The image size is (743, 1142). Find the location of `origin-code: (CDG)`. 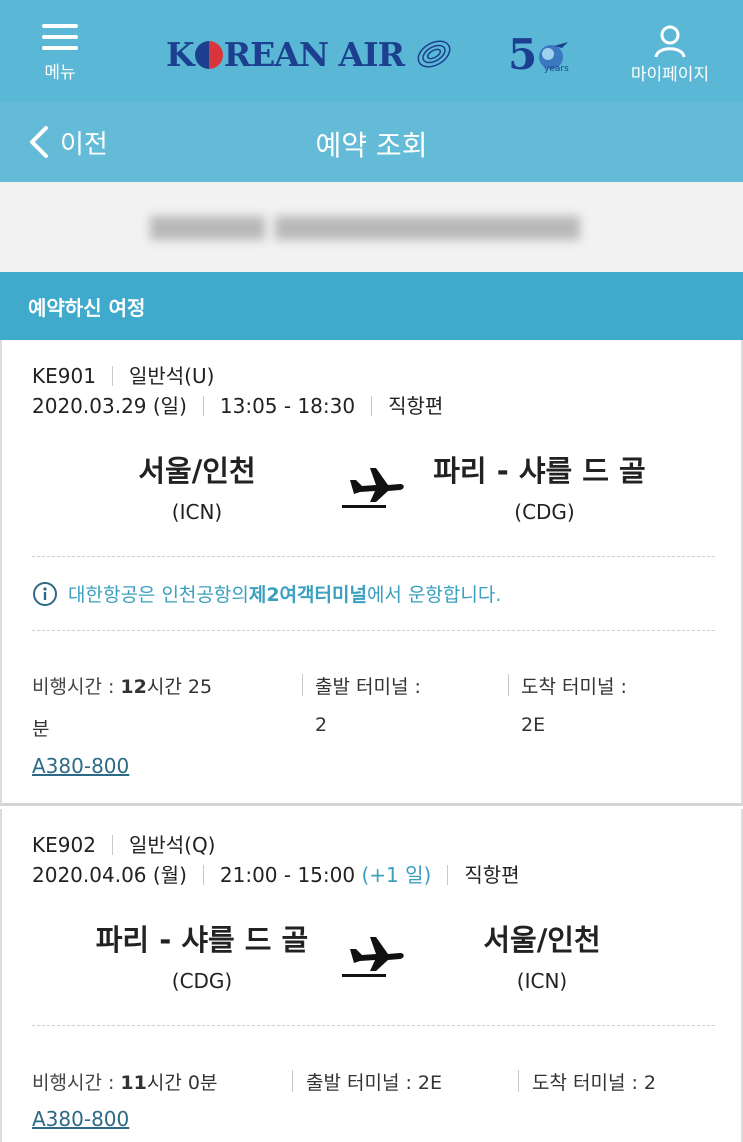

origin-code: (CDG) is located at coordinates (202, 981).